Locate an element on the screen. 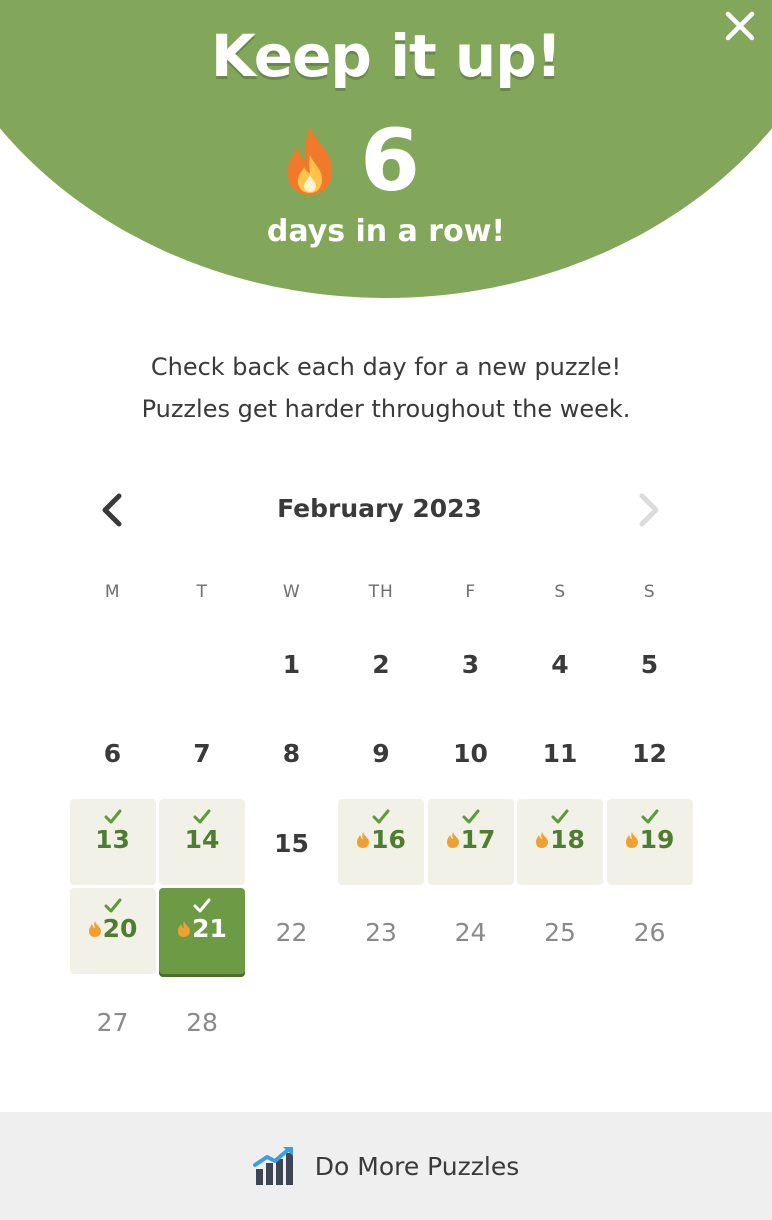 Image resolution: width=772 pixels, height=1220 pixels. day-number-text: 12 is located at coordinates (649, 753).